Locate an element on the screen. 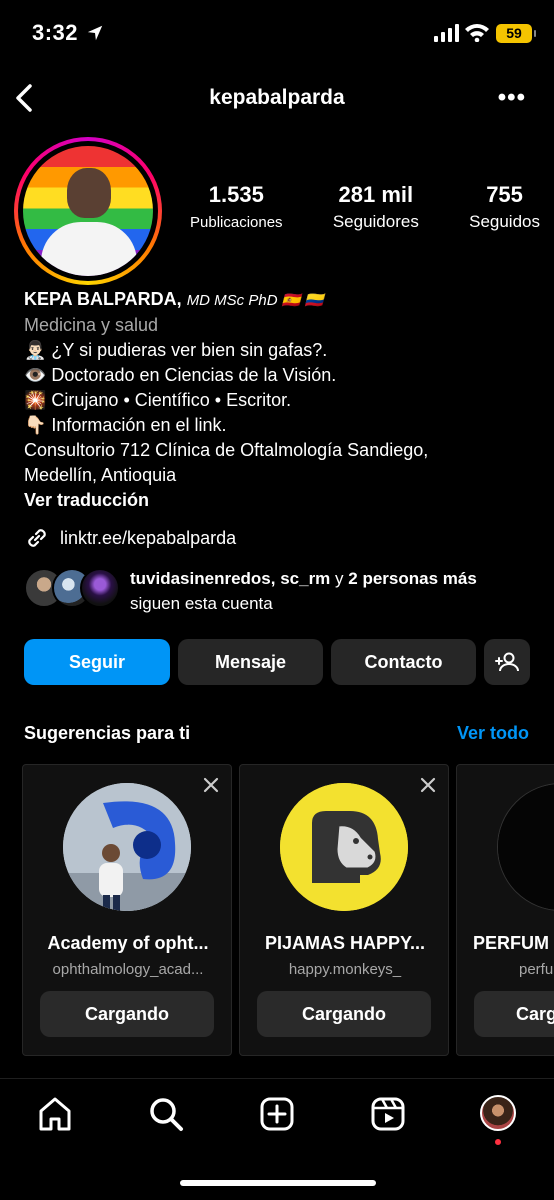 This screenshot has width=554, height=1200. stat-label: Seguidos is located at coordinates (504, 221).